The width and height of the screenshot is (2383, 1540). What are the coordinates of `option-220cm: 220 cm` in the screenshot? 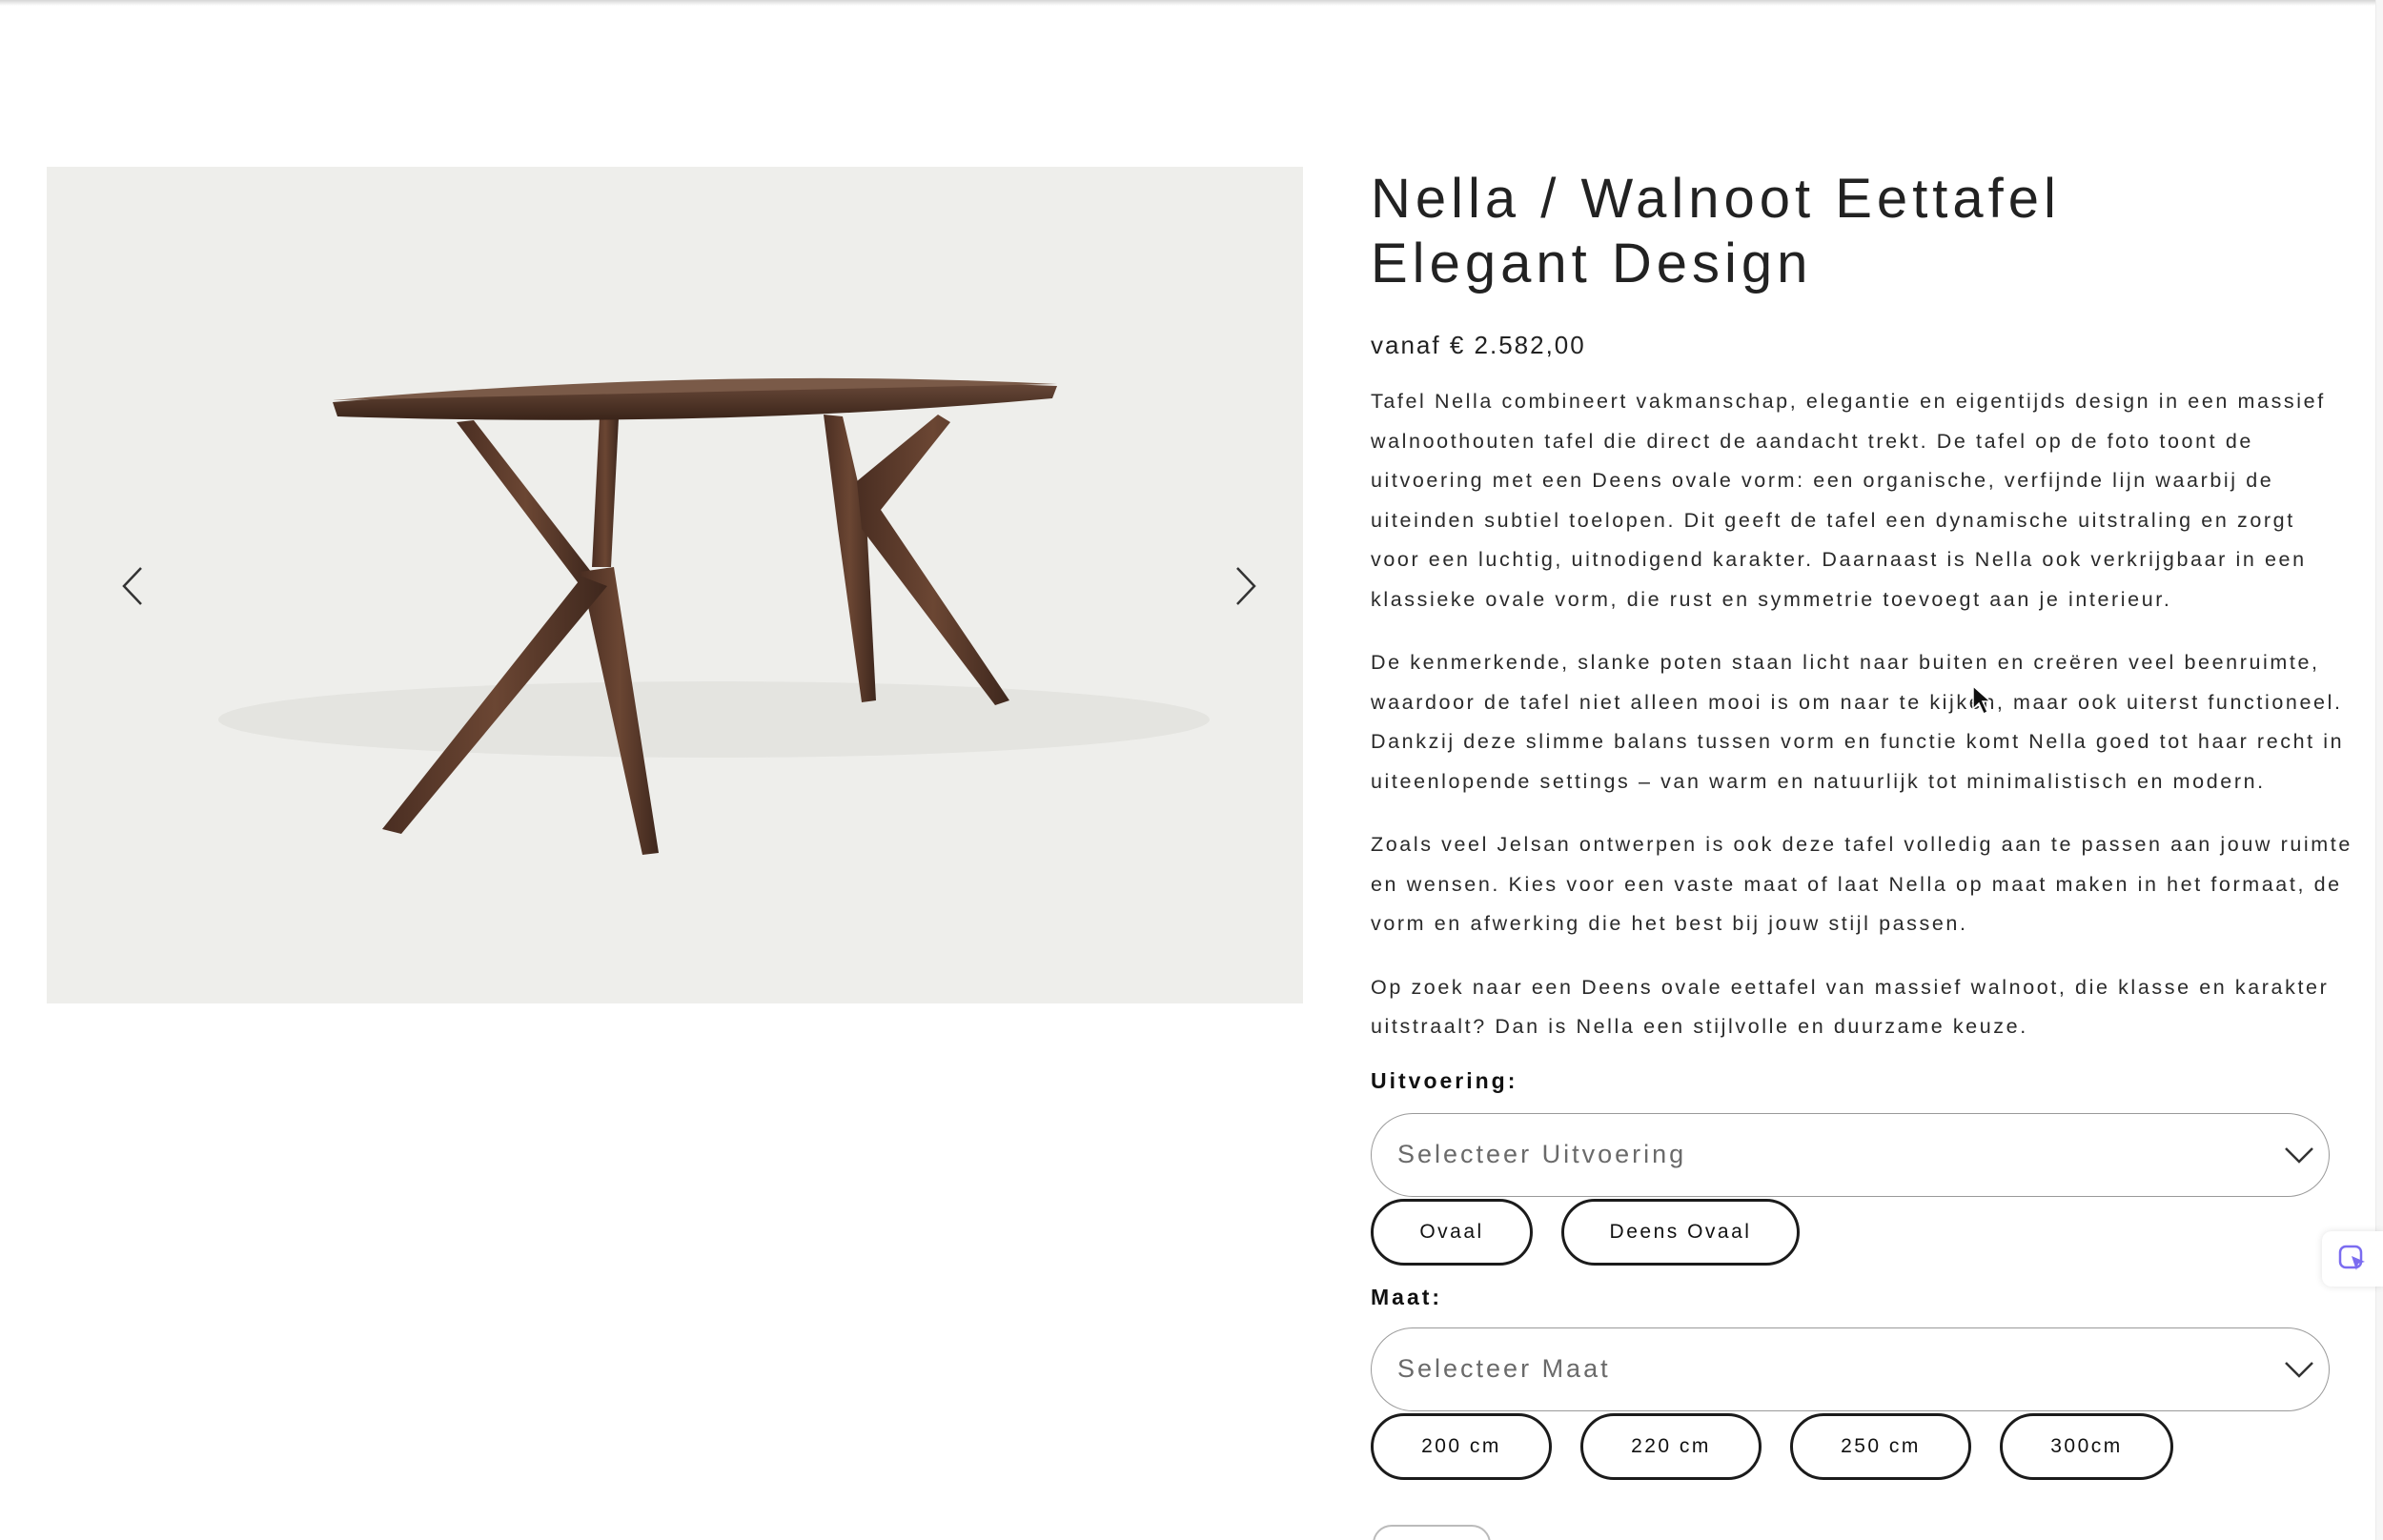 It's located at (1671, 1446).